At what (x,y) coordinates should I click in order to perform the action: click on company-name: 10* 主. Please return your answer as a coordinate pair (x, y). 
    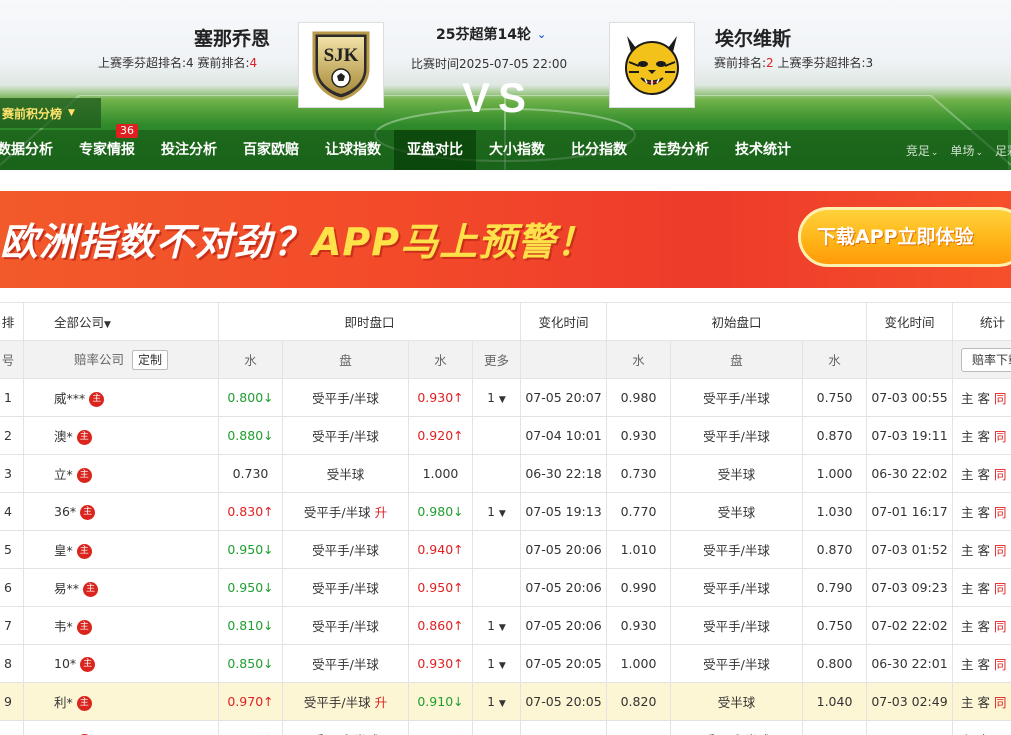
    Looking at the image, I should click on (121, 663).